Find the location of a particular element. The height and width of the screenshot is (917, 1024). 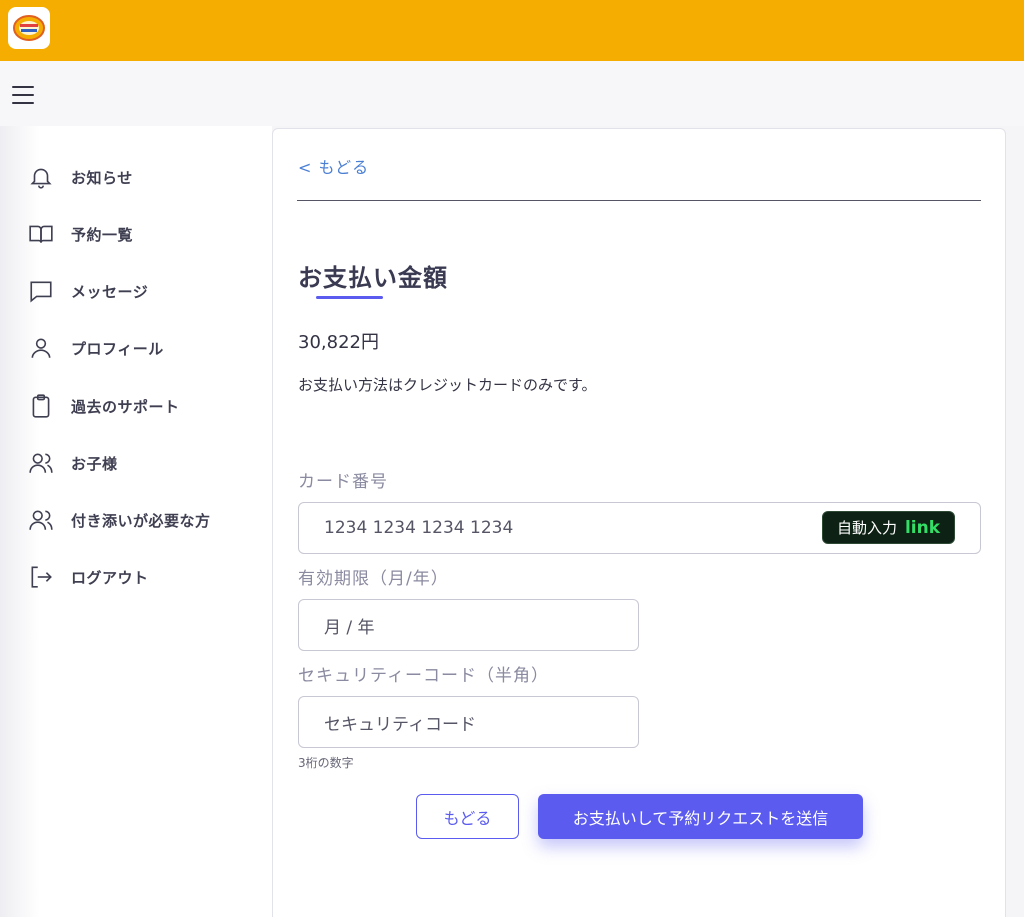

sidebar-item-profile: プロフィール is located at coordinates (143, 348).